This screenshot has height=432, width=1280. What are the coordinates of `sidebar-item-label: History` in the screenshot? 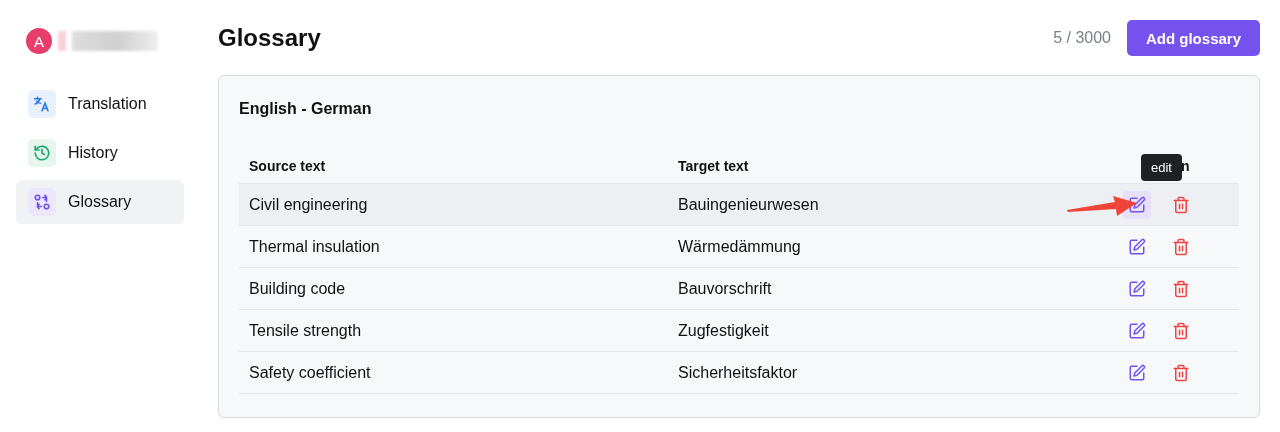 It's located at (93, 153).